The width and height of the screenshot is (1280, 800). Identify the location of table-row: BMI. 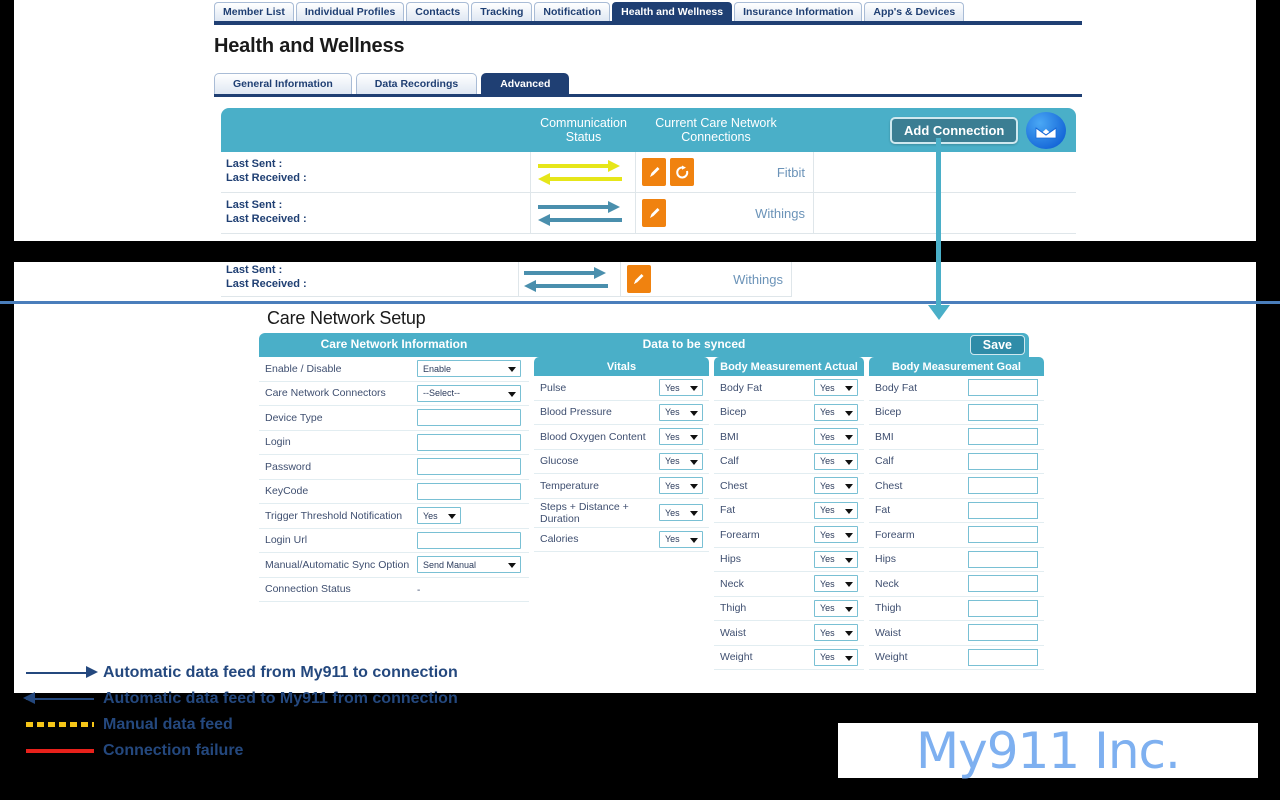
(956, 437).